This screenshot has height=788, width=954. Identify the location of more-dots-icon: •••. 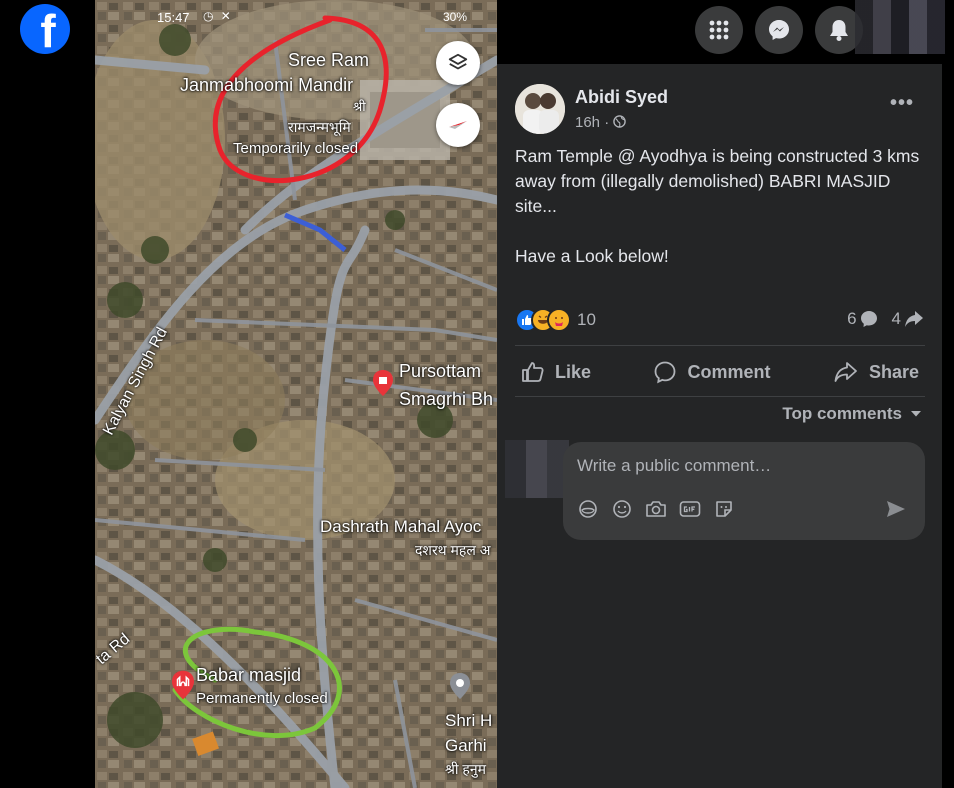
(901, 103).